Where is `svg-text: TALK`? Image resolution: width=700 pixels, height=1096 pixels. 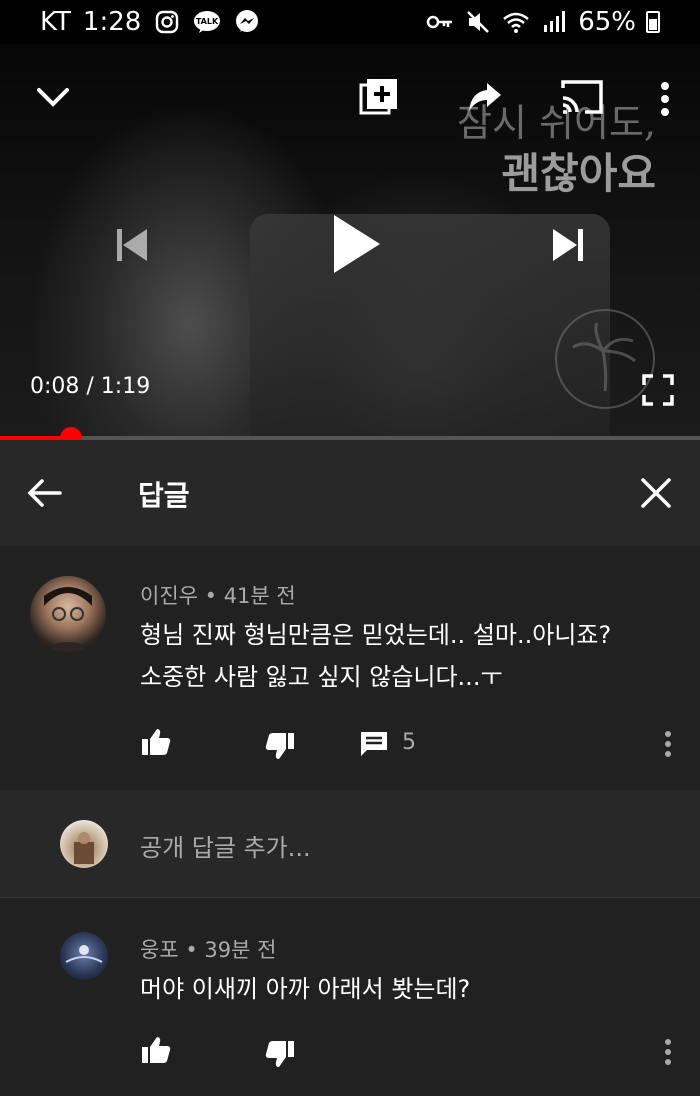
svg-text: TALK is located at coordinates (207, 21).